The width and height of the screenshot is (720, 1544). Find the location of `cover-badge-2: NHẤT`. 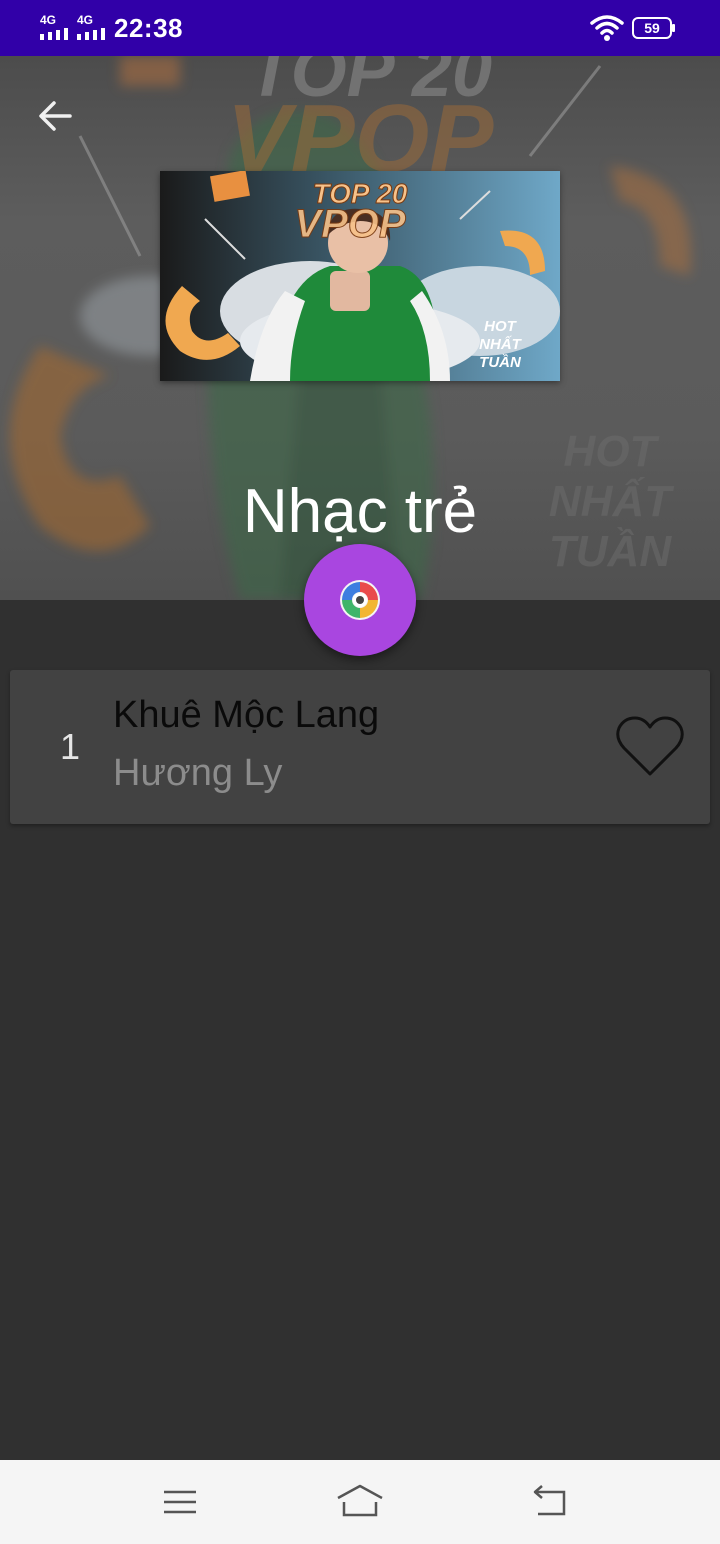

cover-badge-2: NHẤT is located at coordinates (500, 344).